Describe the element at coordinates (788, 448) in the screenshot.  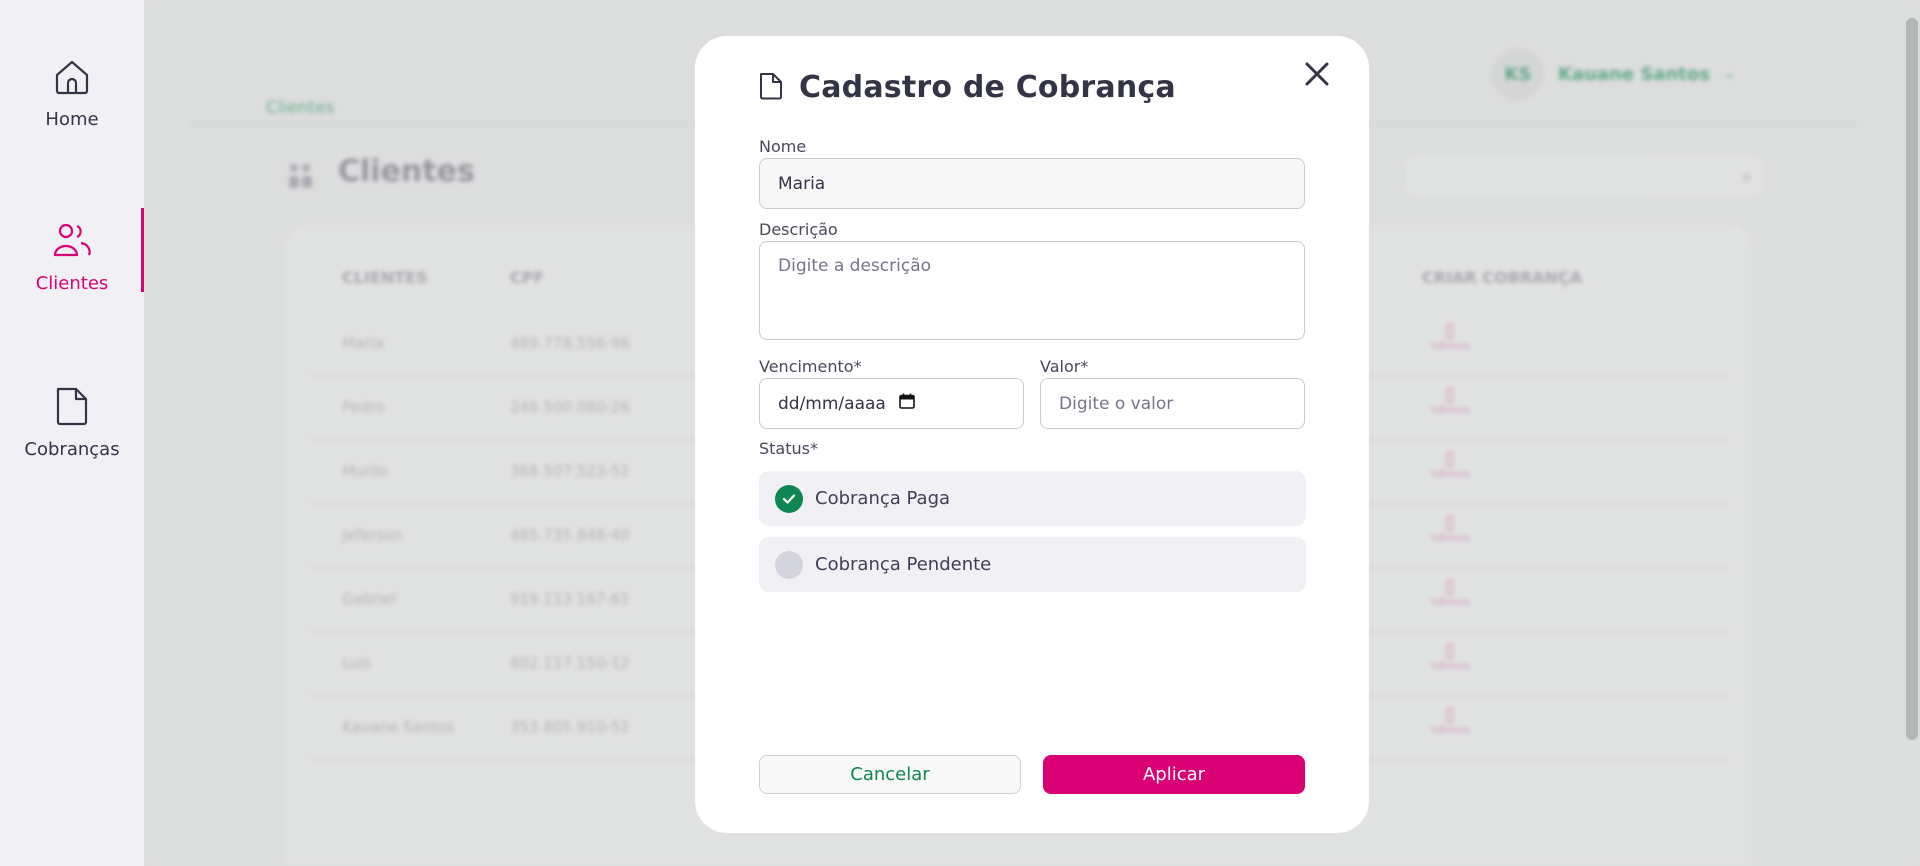
I see `status-label: Status*` at that location.